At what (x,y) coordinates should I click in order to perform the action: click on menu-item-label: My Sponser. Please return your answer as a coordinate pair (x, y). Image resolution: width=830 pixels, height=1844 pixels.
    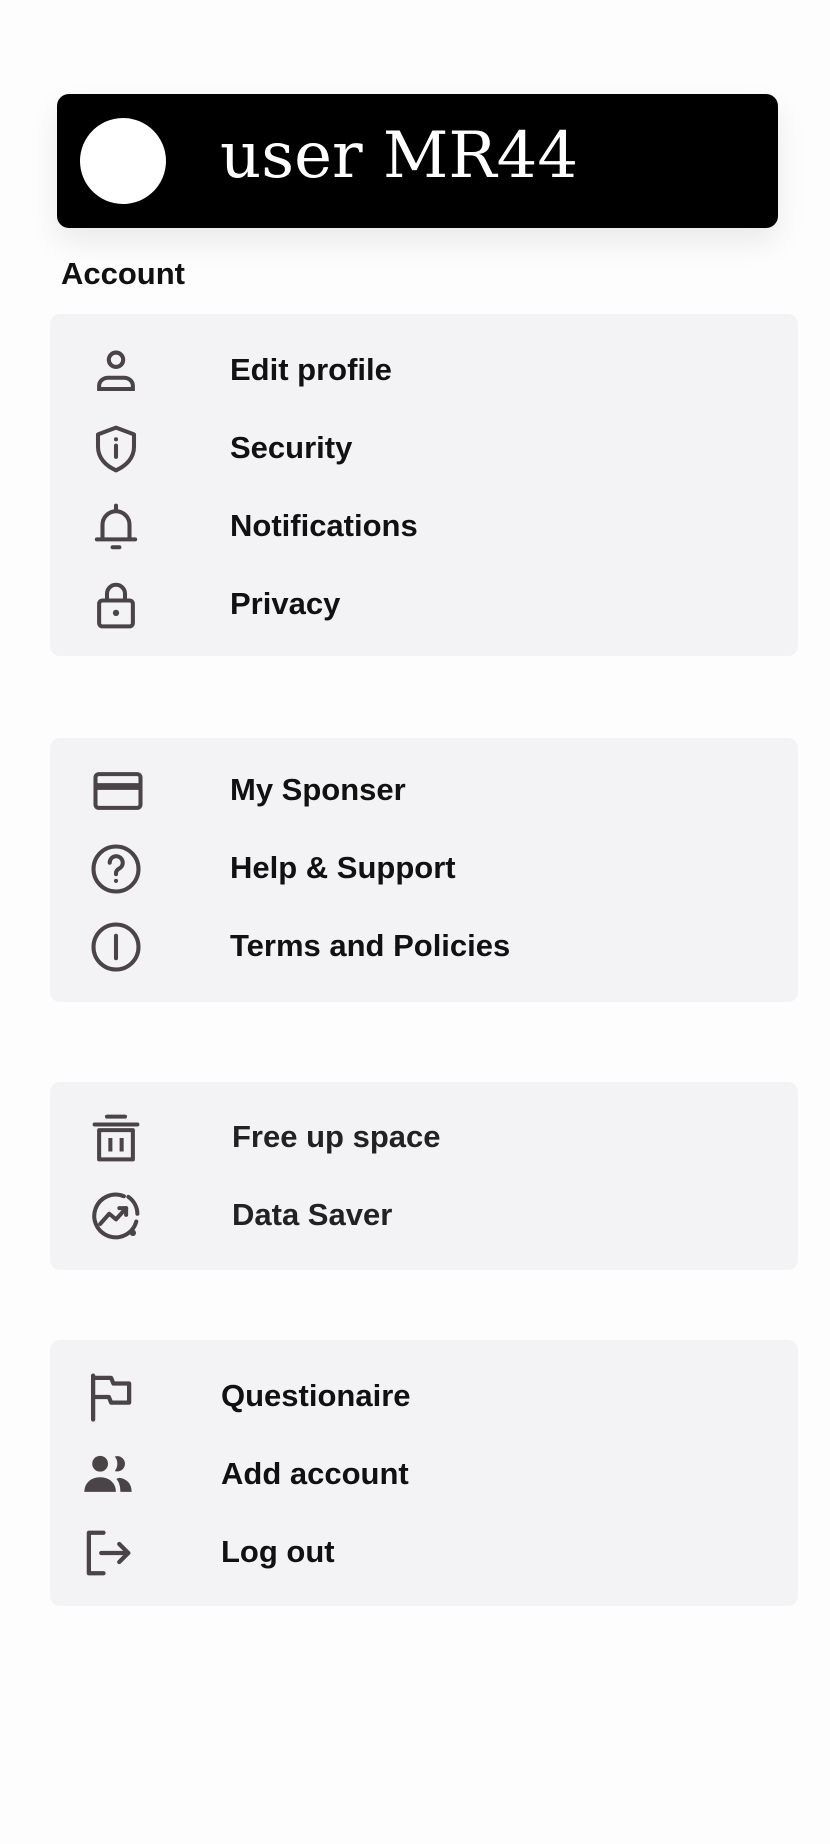
    Looking at the image, I should click on (318, 789).